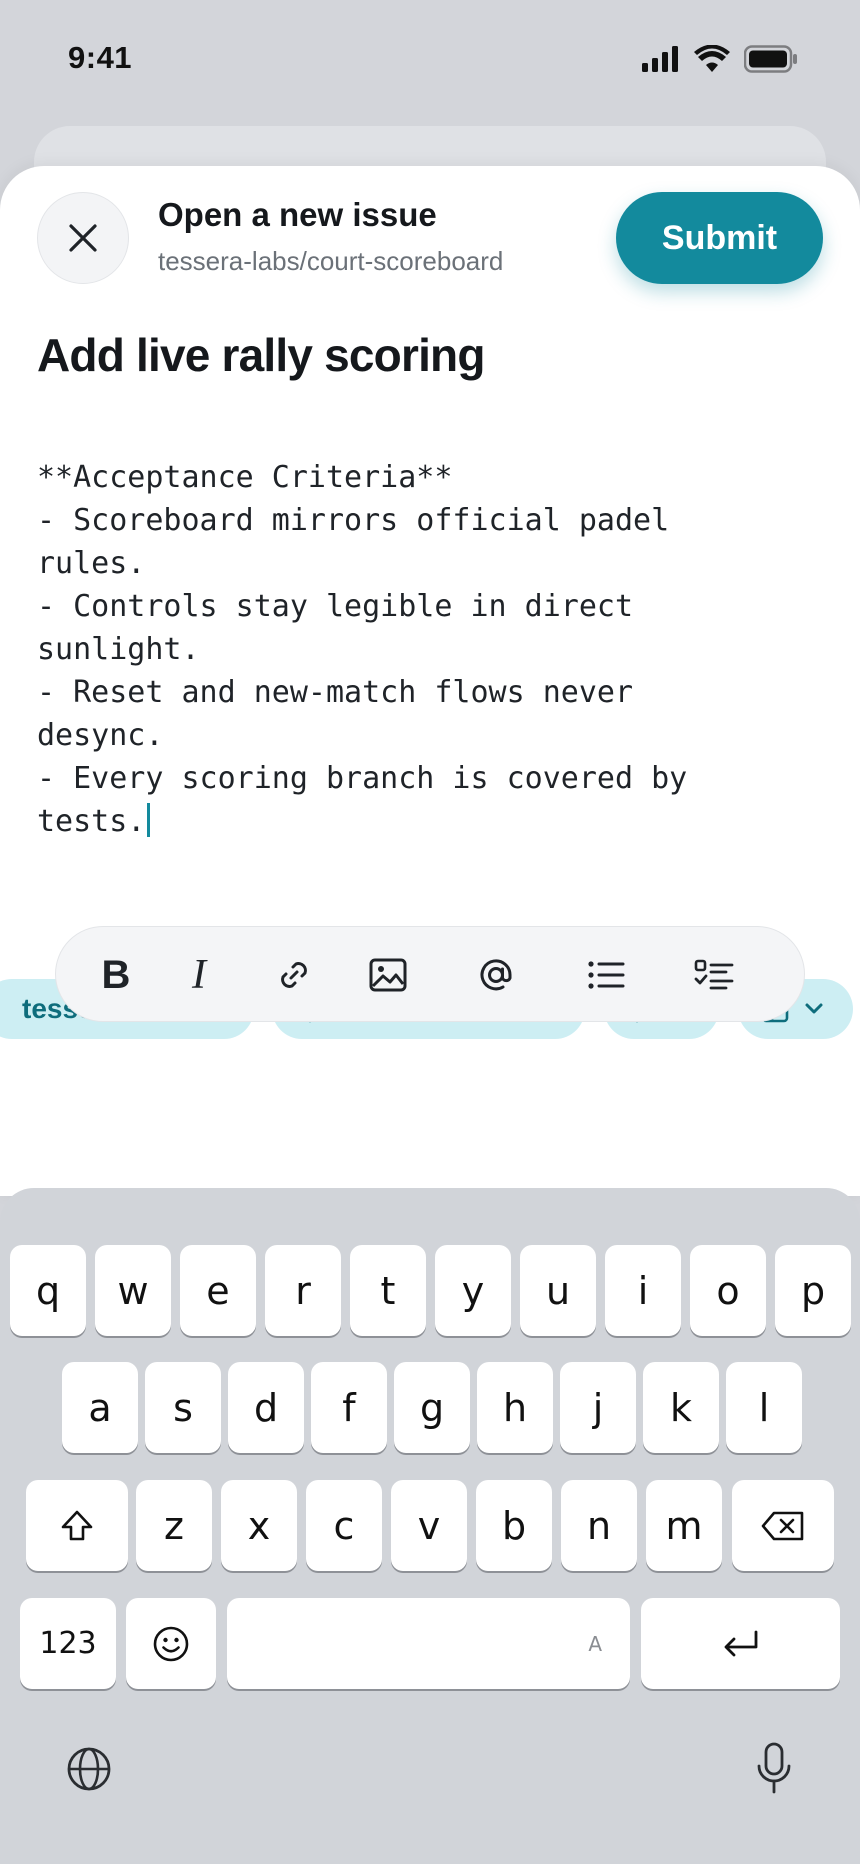 This screenshot has width=860, height=1864. I want to click on key-d: d, so click(266, 1407).